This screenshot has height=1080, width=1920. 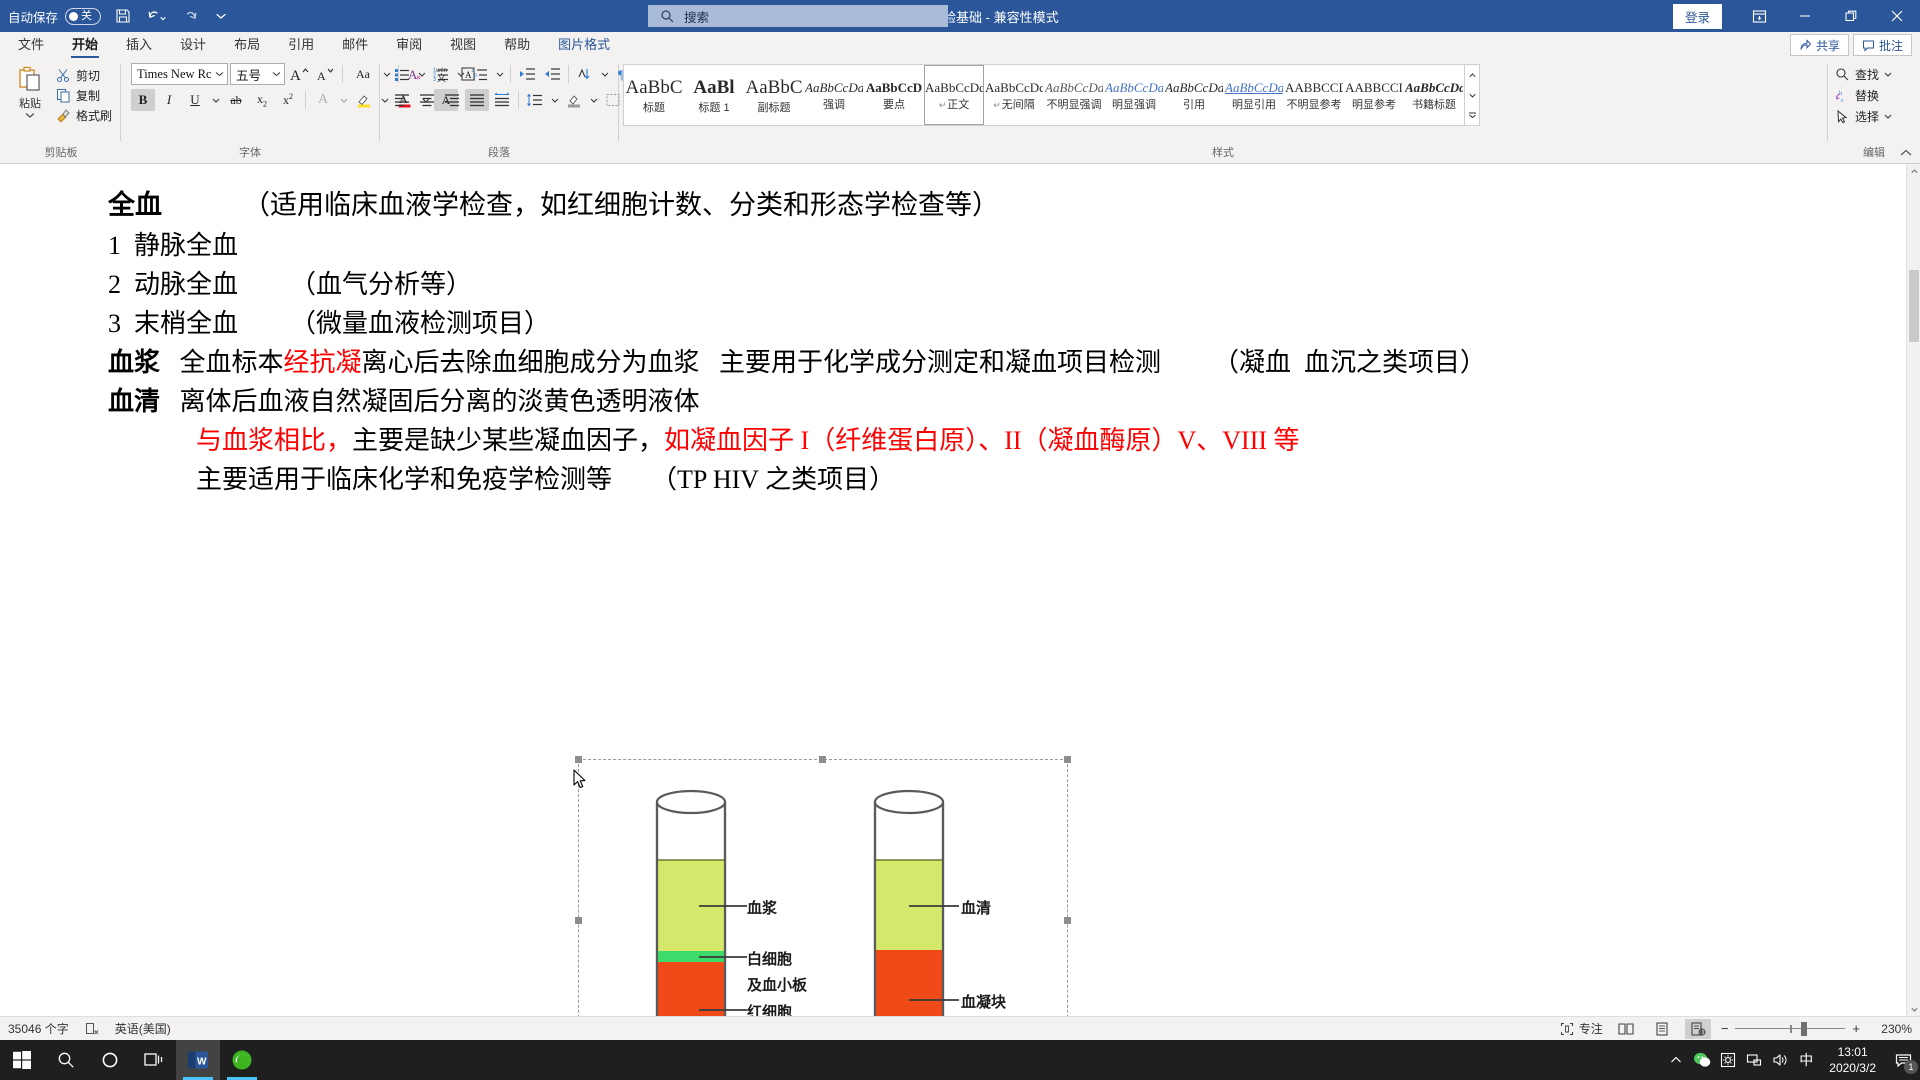 What do you see at coordinates (215, 100) in the screenshot?
I see `underline-caret-icon` at bounding box center [215, 100].